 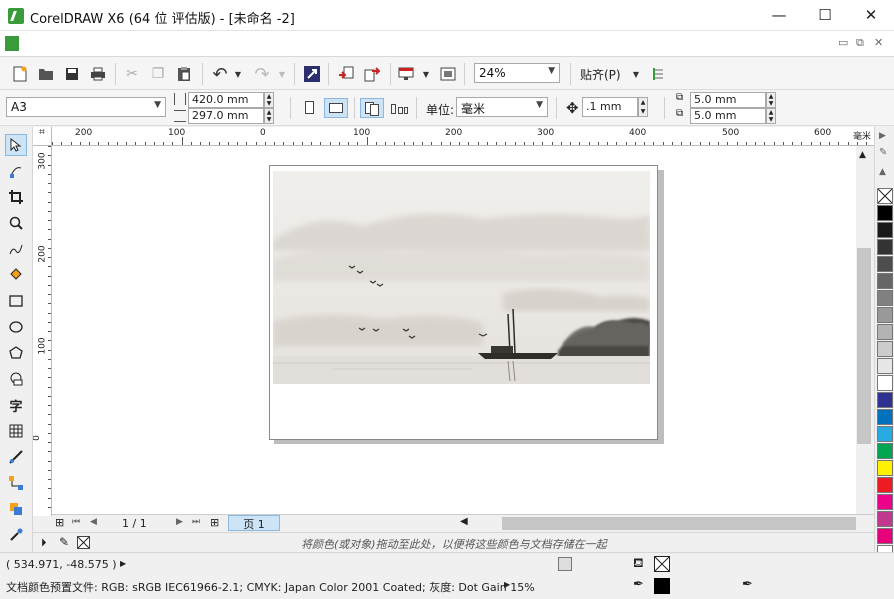 What do you see at coordinates (728, 100) in the screenshot?
I see `duplicate-distance-x-field: 5.0 mm` at bounding box center [728, 100].